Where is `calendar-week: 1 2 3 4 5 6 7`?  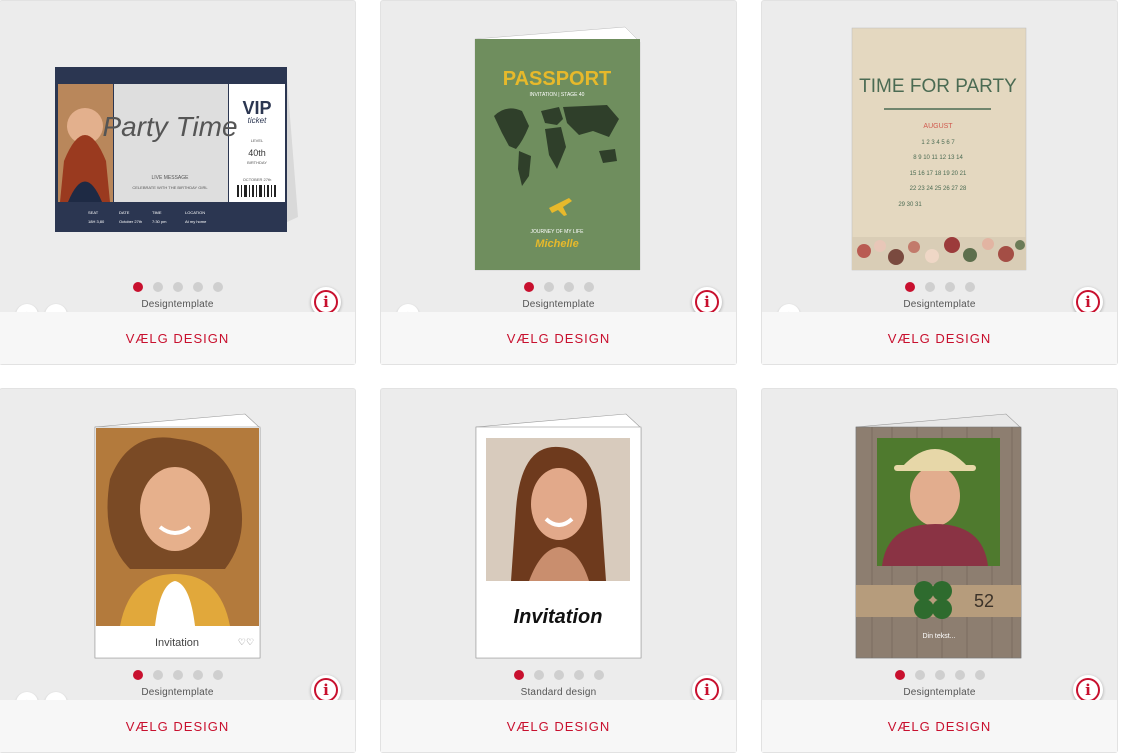 calendar-week: 1 2 3 4 5 6 7 is located at coordinates (938, 143).